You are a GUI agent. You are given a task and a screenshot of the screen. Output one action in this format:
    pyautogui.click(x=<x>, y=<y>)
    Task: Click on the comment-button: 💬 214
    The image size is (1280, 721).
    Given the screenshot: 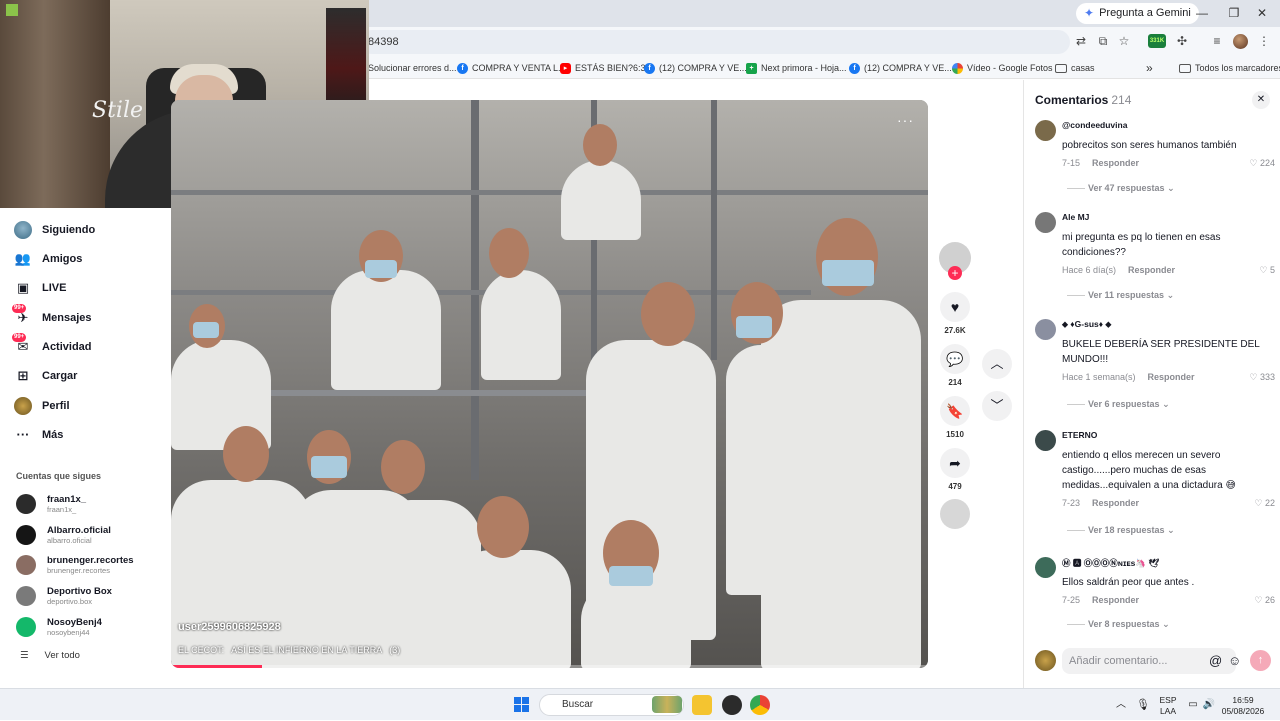 What is the action you would take?
    pyautogui.click(x=955, y=365)
    